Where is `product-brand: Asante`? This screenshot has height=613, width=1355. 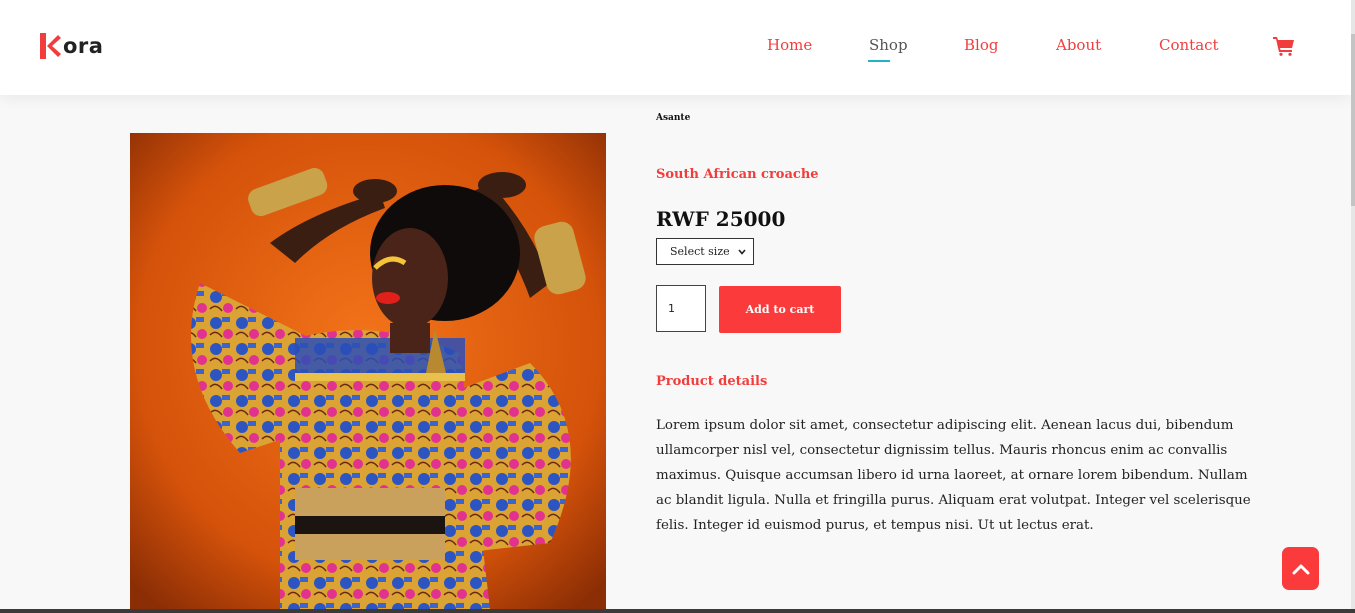 product-brand: Asante is located at coordinates (673, 118).